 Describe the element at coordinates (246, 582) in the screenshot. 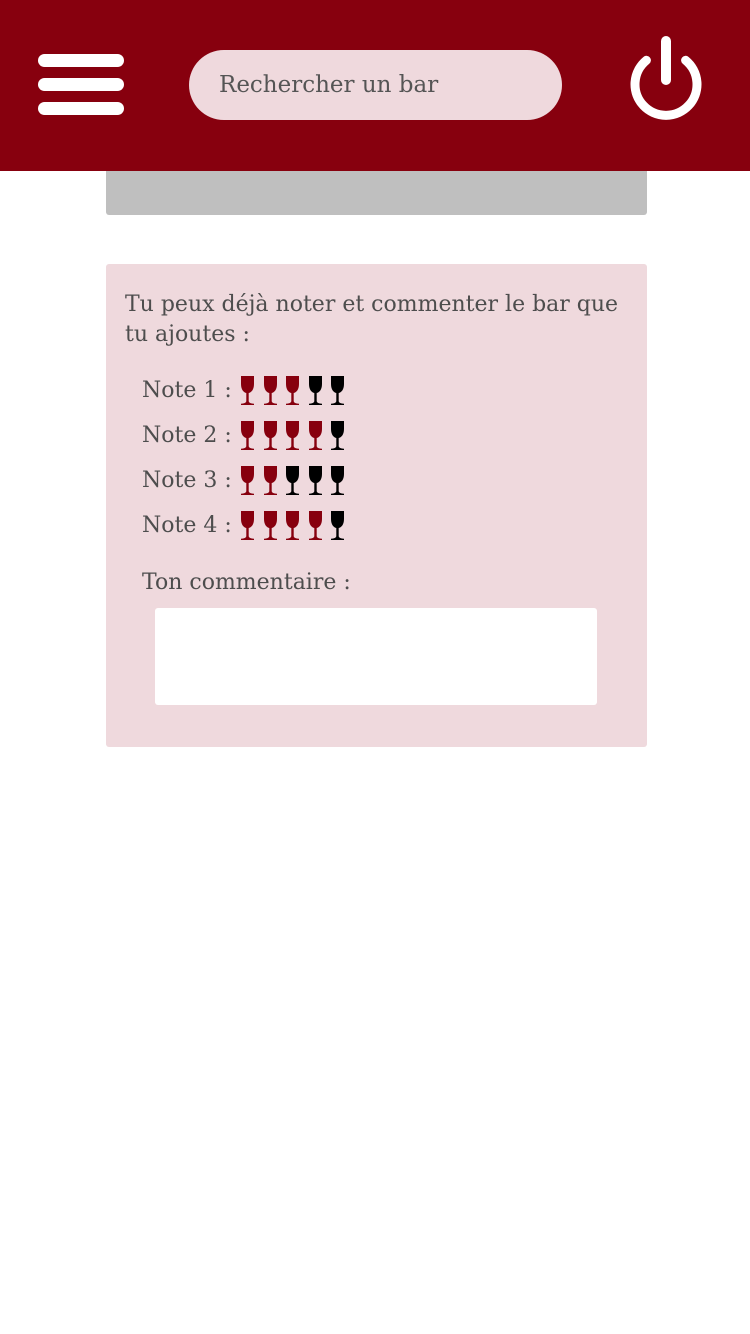

I see `comment-label: Ton commentaire :` at that location.